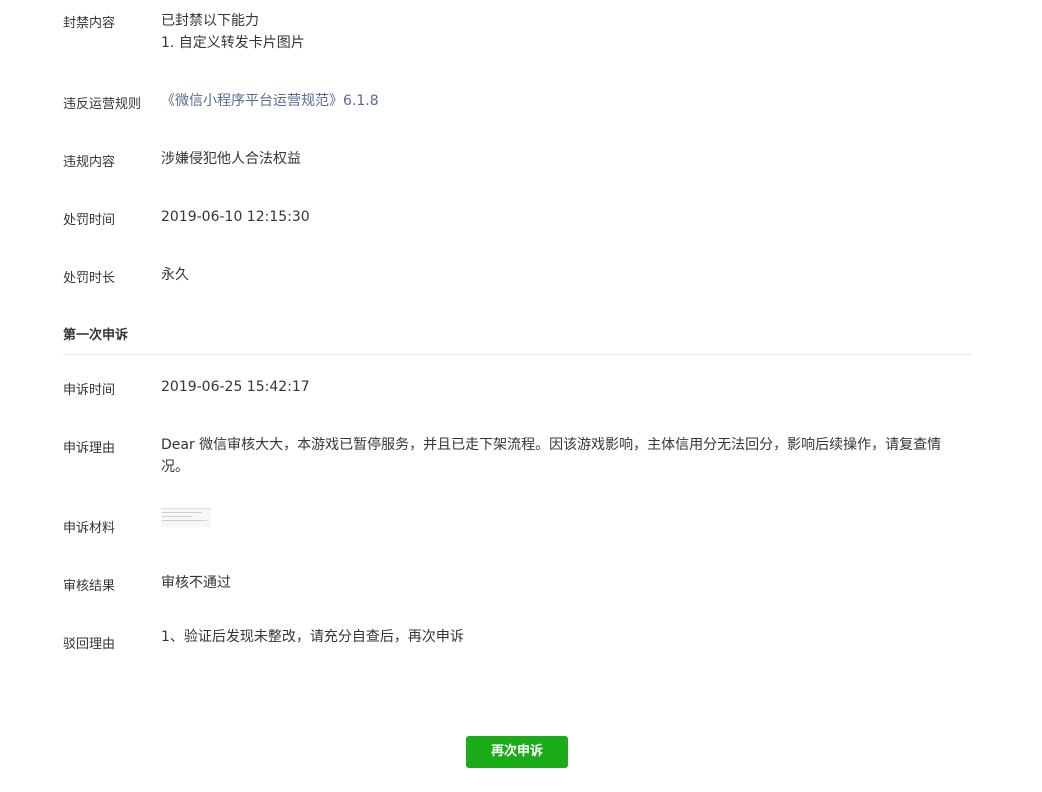 The width and height of the screenshot is (1042, 792). I want to click on reject-reason-value: 1、验证后发现未整改，请充分自查后，再次申诉, so click(312, 637).